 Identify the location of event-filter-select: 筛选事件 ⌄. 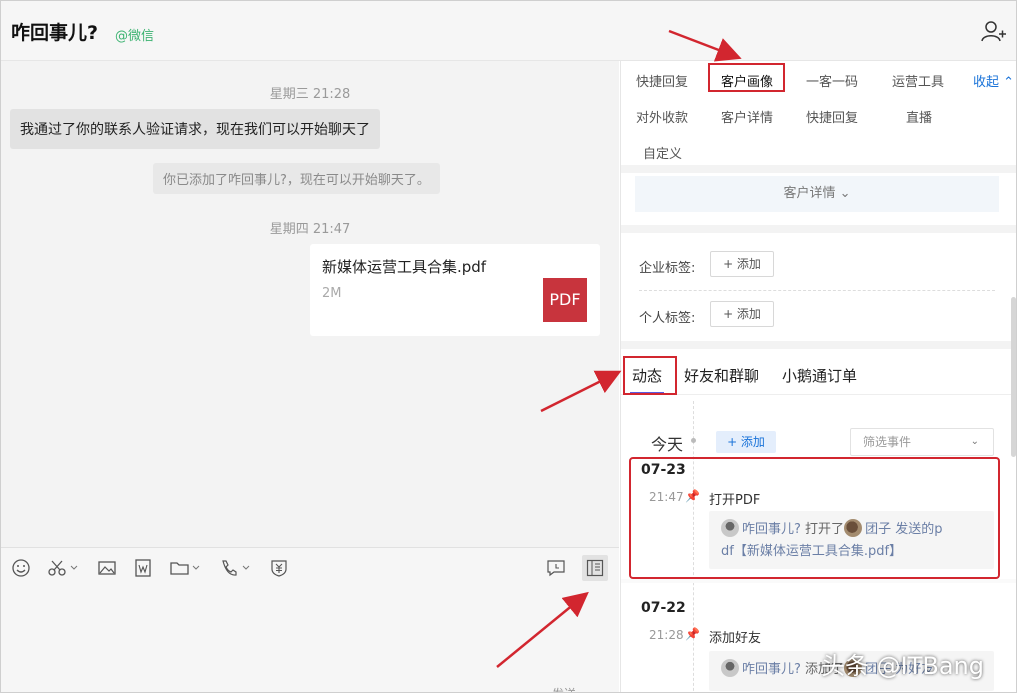
(922, 442).